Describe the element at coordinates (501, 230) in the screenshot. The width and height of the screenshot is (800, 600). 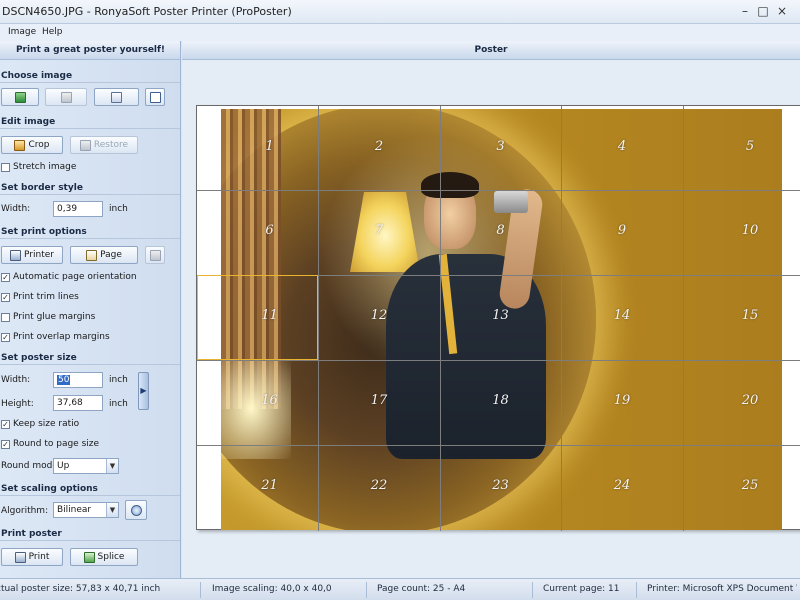
I see `page-tile-number: 8` at that location.